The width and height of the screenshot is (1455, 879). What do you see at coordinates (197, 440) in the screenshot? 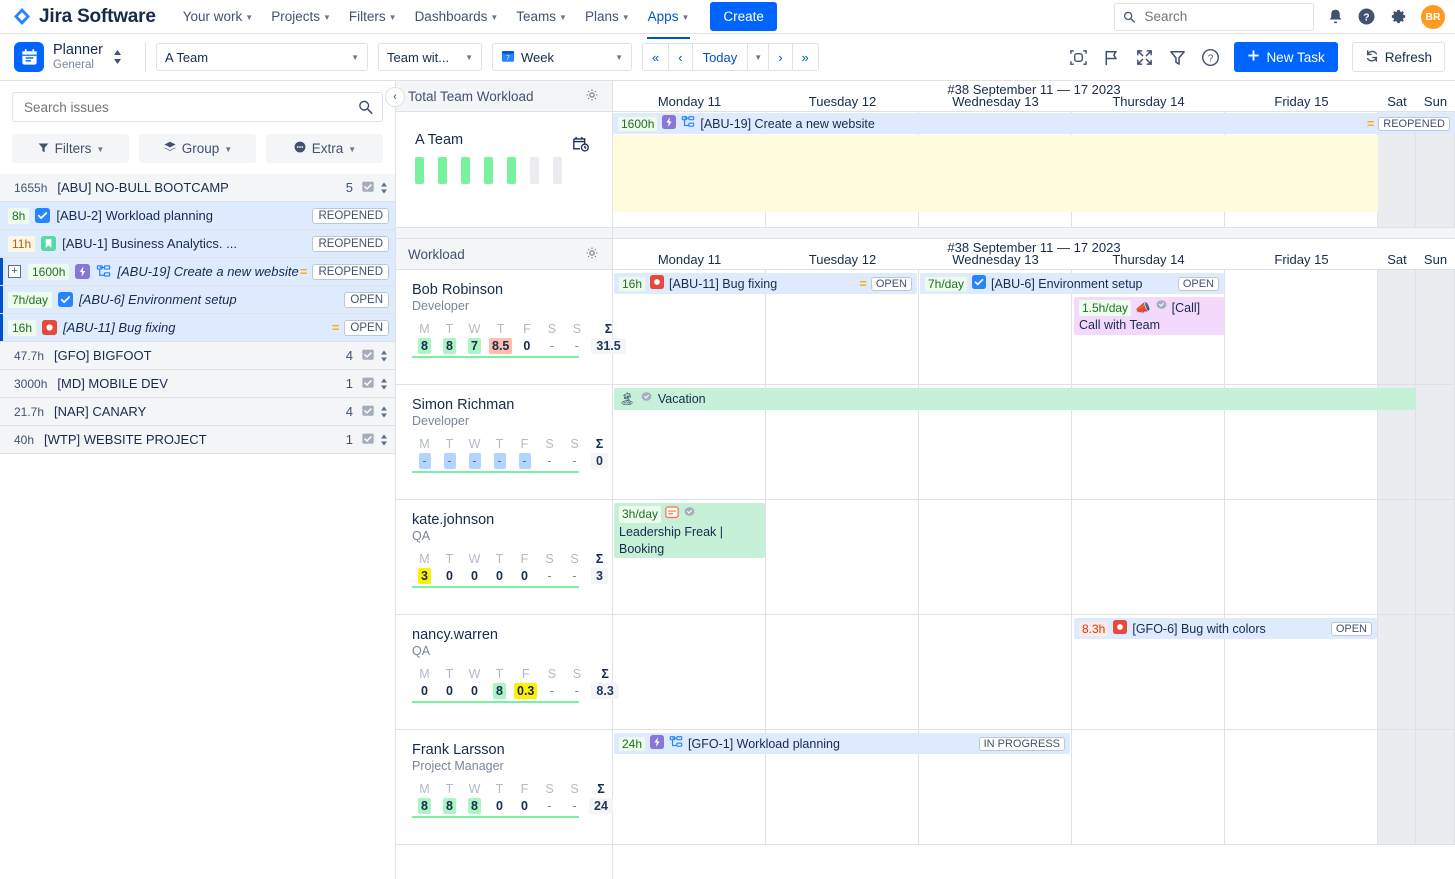
I see `table-row: 40h [WTP] WEBSITE PROJECT 1` at bounding box center [197, 440].